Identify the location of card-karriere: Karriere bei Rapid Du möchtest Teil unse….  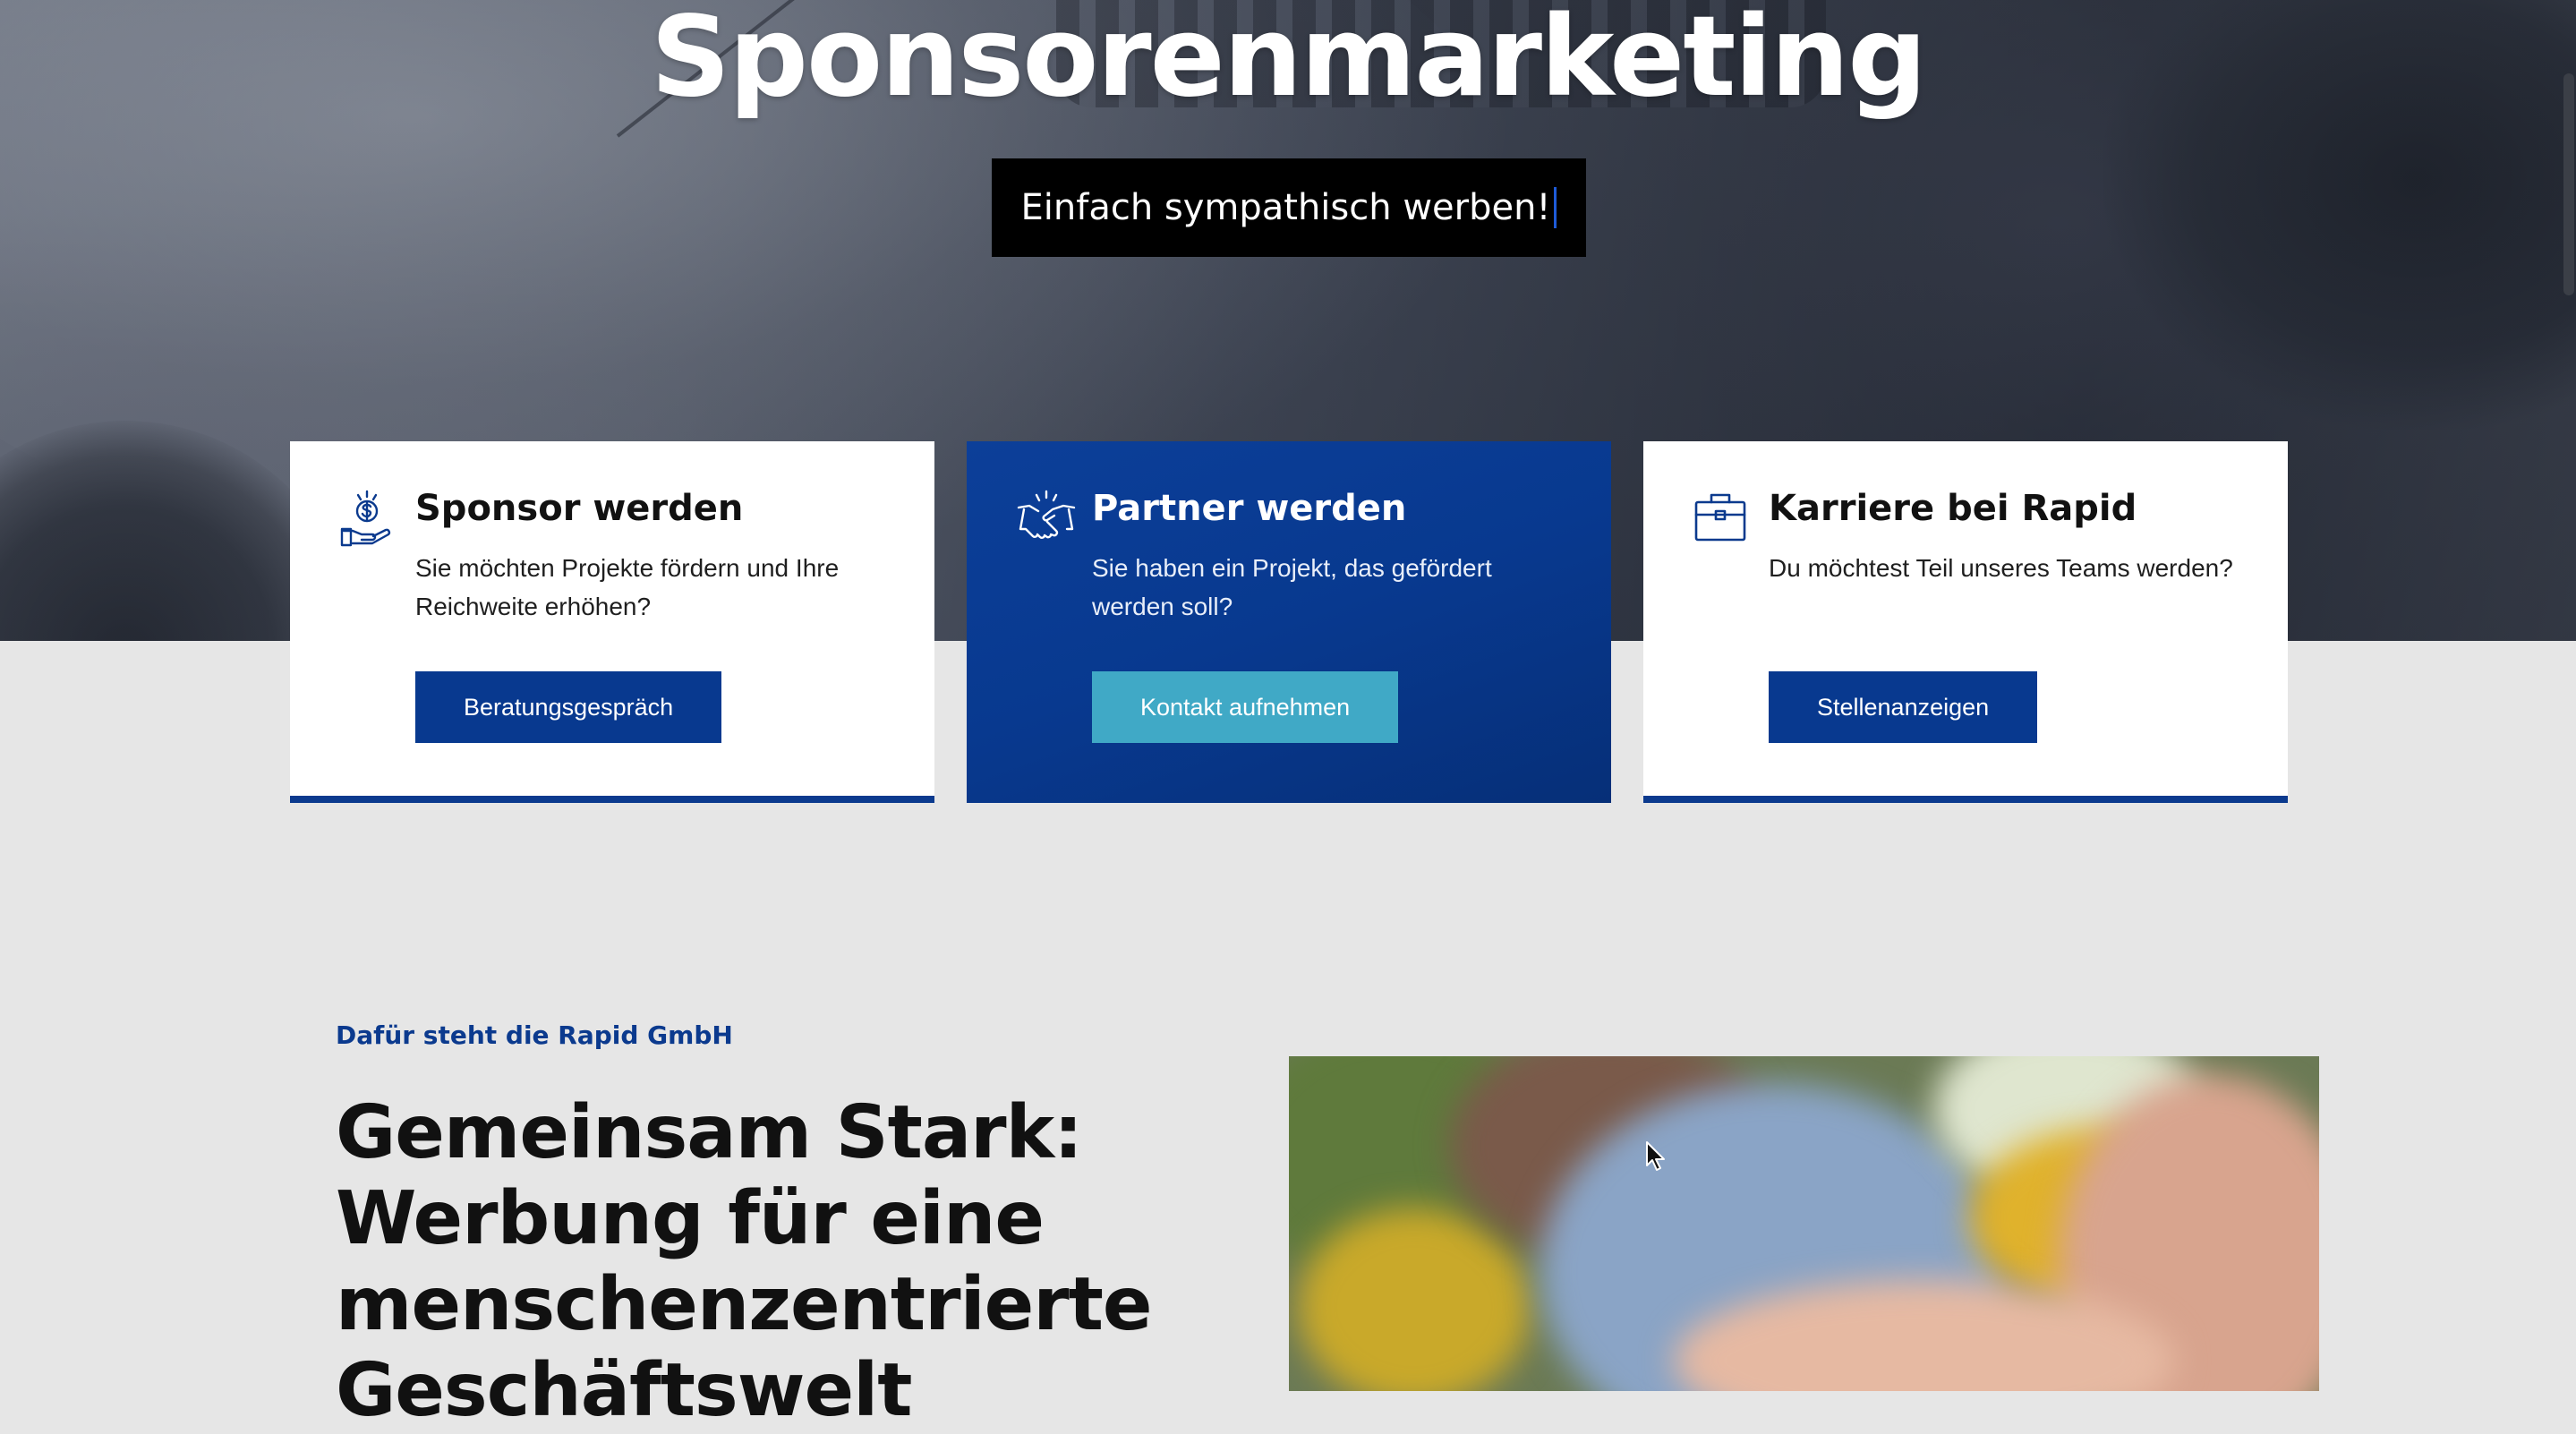
(1965, 622).